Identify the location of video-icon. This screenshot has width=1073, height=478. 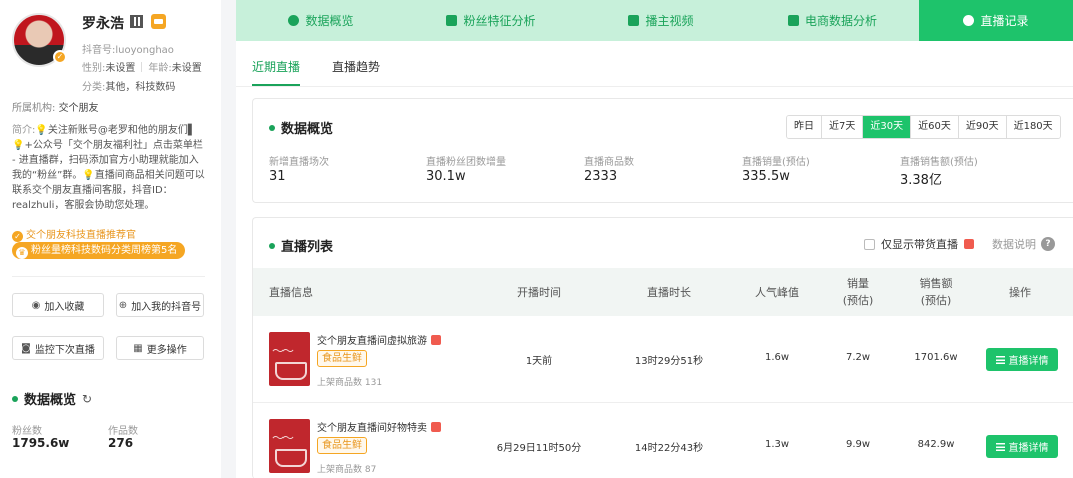
(634, 20).